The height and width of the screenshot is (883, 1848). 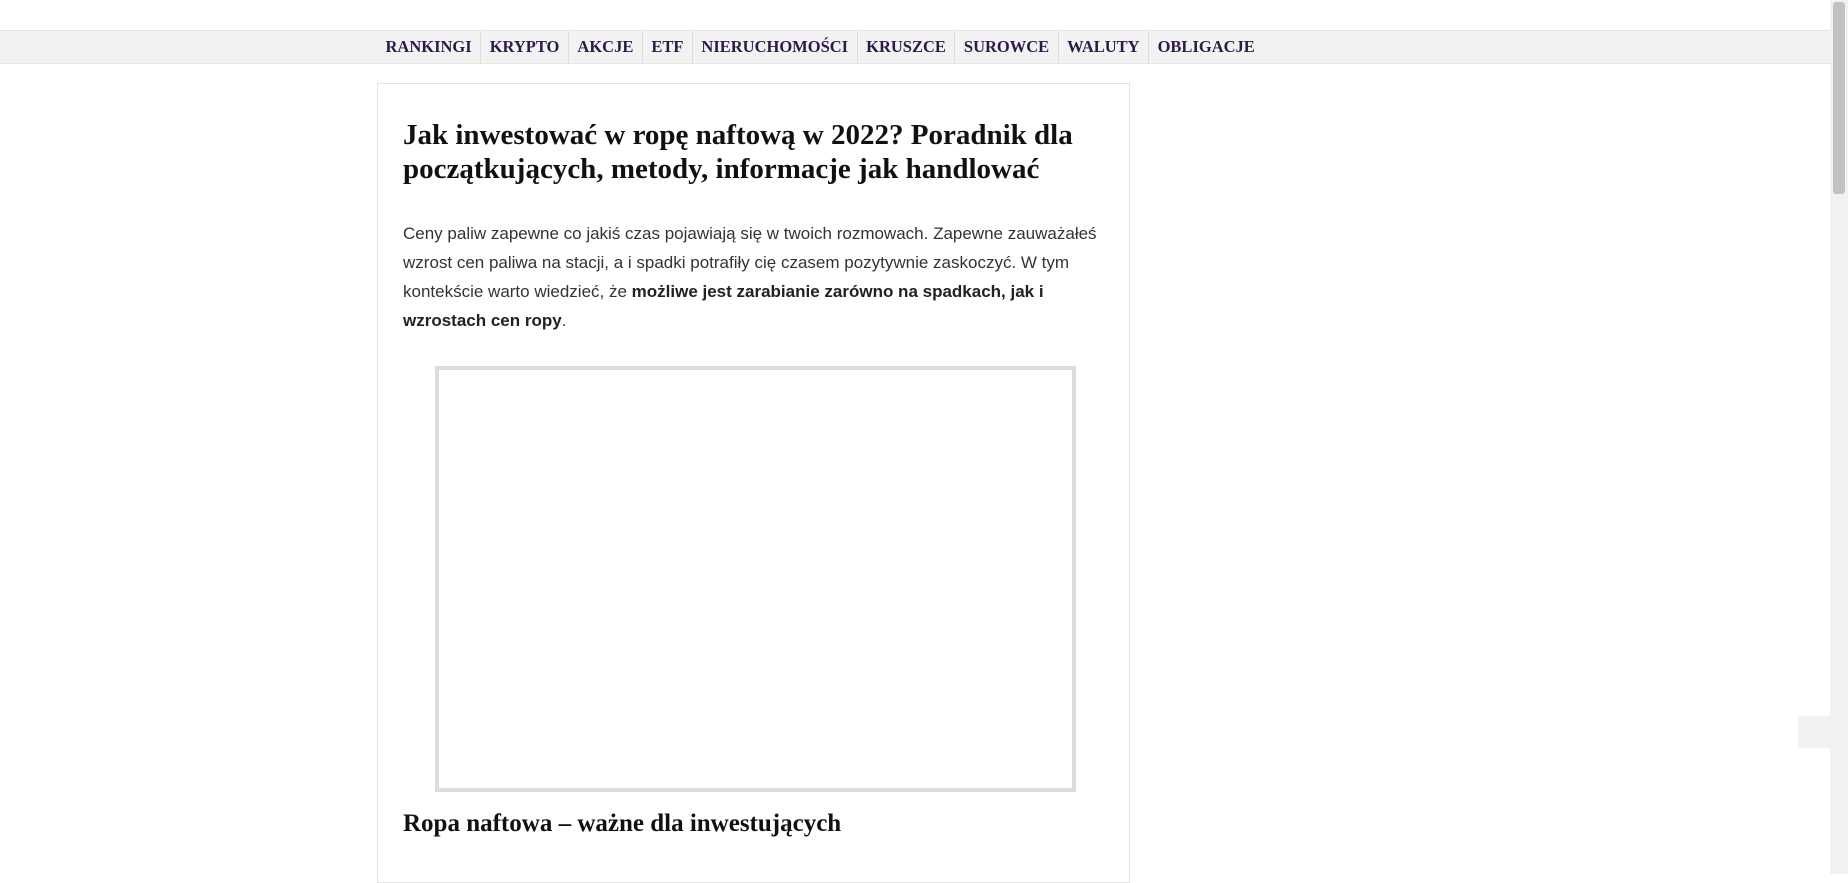 I want to click on nav-item-obligacje: OBLIGACJE, so click(x=1205, y=47).